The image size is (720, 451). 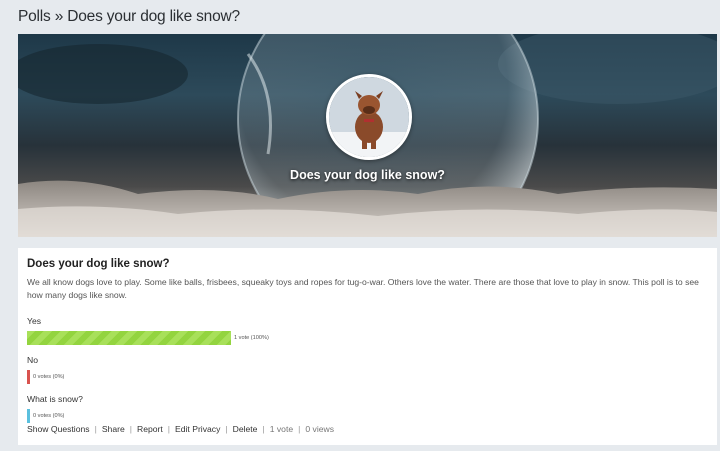 I want to click on poll-avatar, so click(x=369, y=117).